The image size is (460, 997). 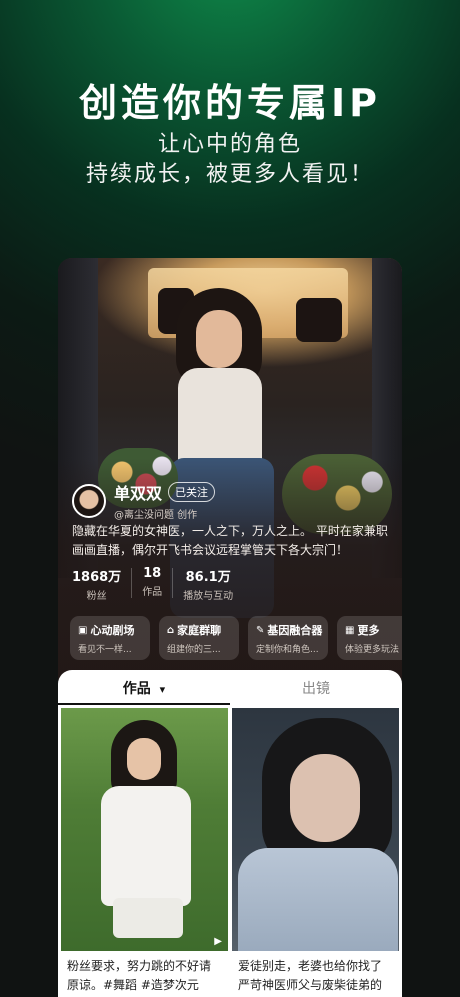 I want to click on post-caption: 粉丝要求，努力跳的不好请原谅。#舞蹈 #造梦次元, so click(x=139, y=975).